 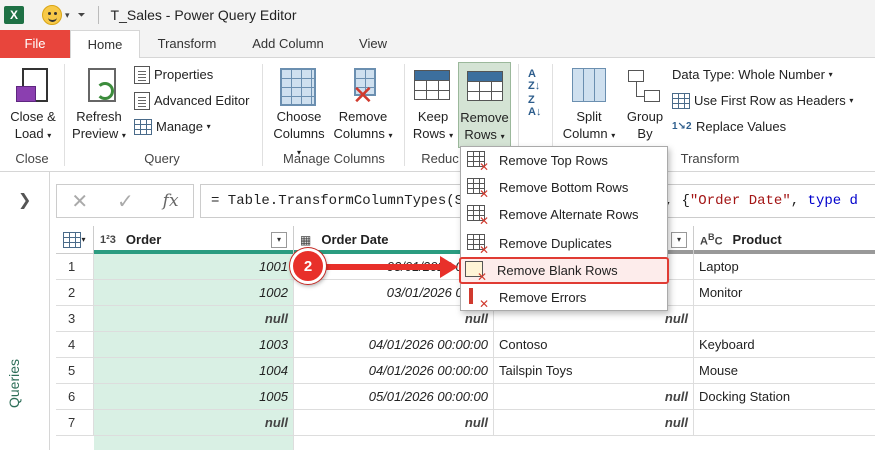 I want to click on title-bar: X ▾ ⏷ T_Sales - Power Query Editor, so click(x=437, y=15).